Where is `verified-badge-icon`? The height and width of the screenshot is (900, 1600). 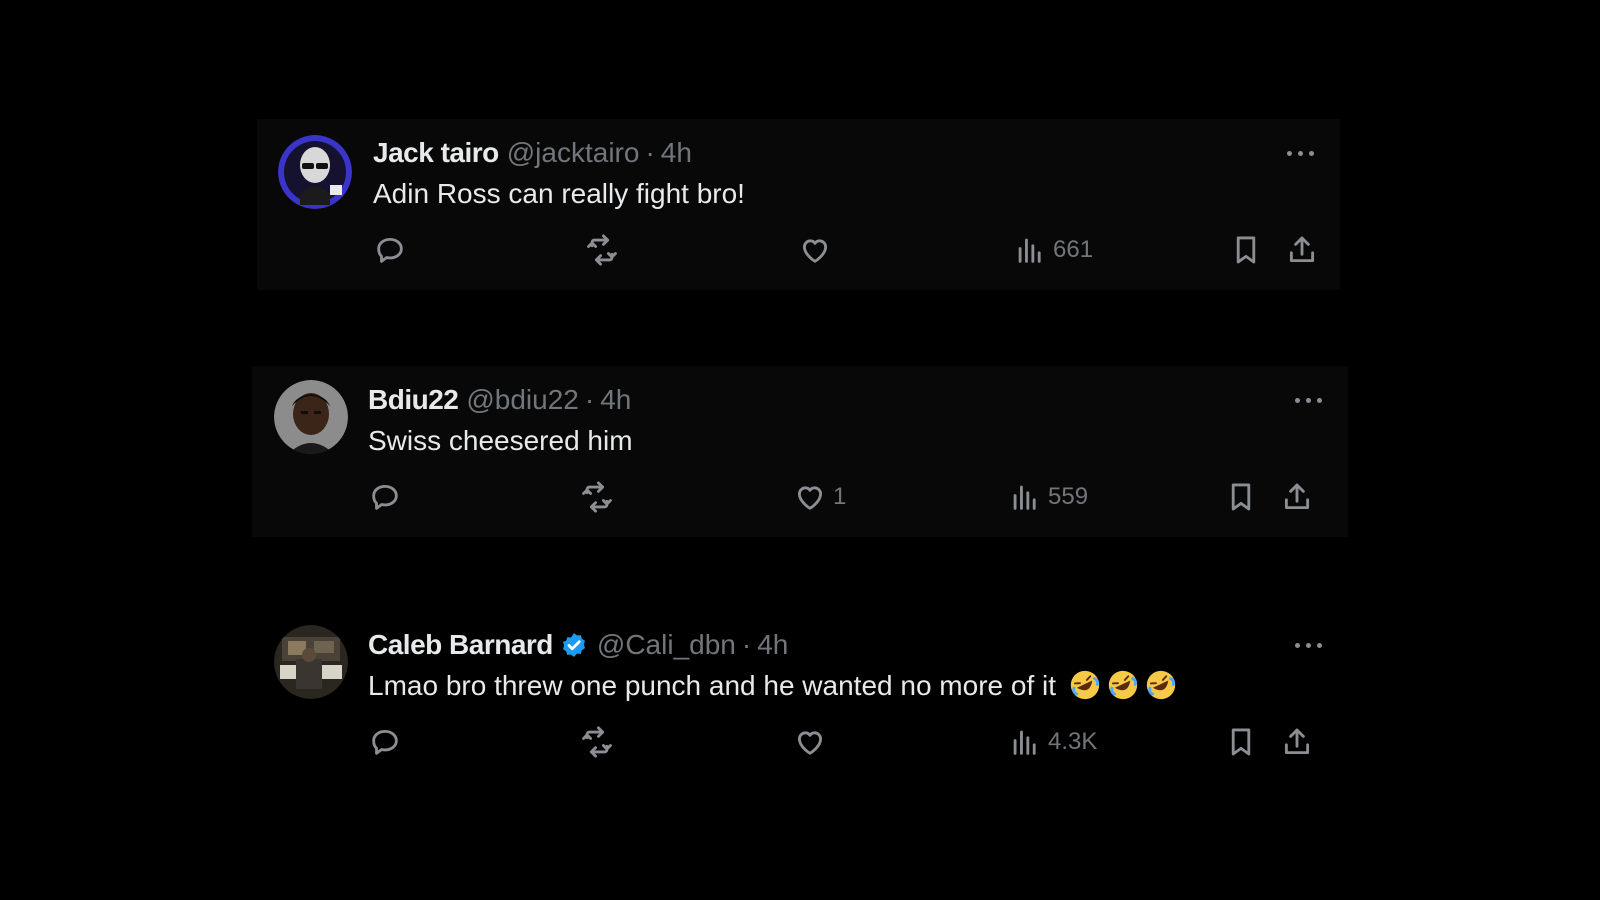
verified-badge-icon is located at coordinates (573, 645).